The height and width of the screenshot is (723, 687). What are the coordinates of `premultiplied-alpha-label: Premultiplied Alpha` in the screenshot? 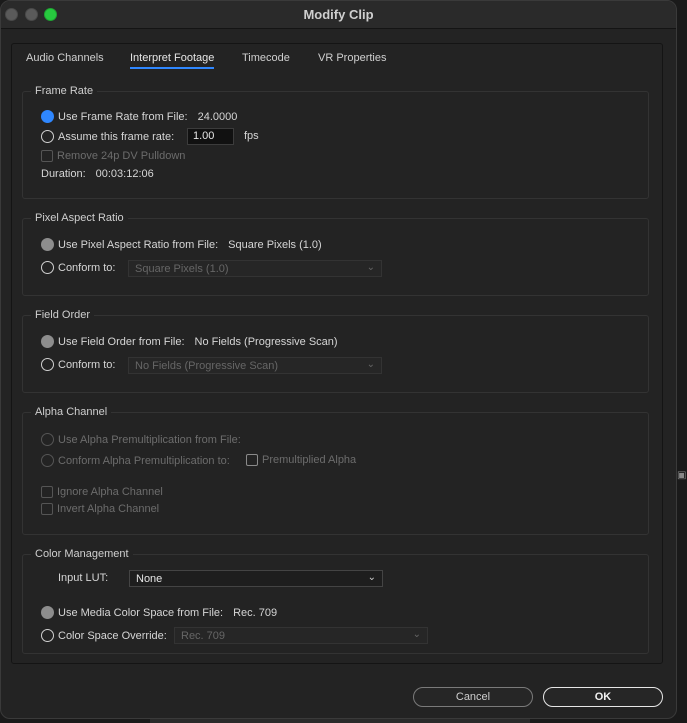 It's located at (309, 460).